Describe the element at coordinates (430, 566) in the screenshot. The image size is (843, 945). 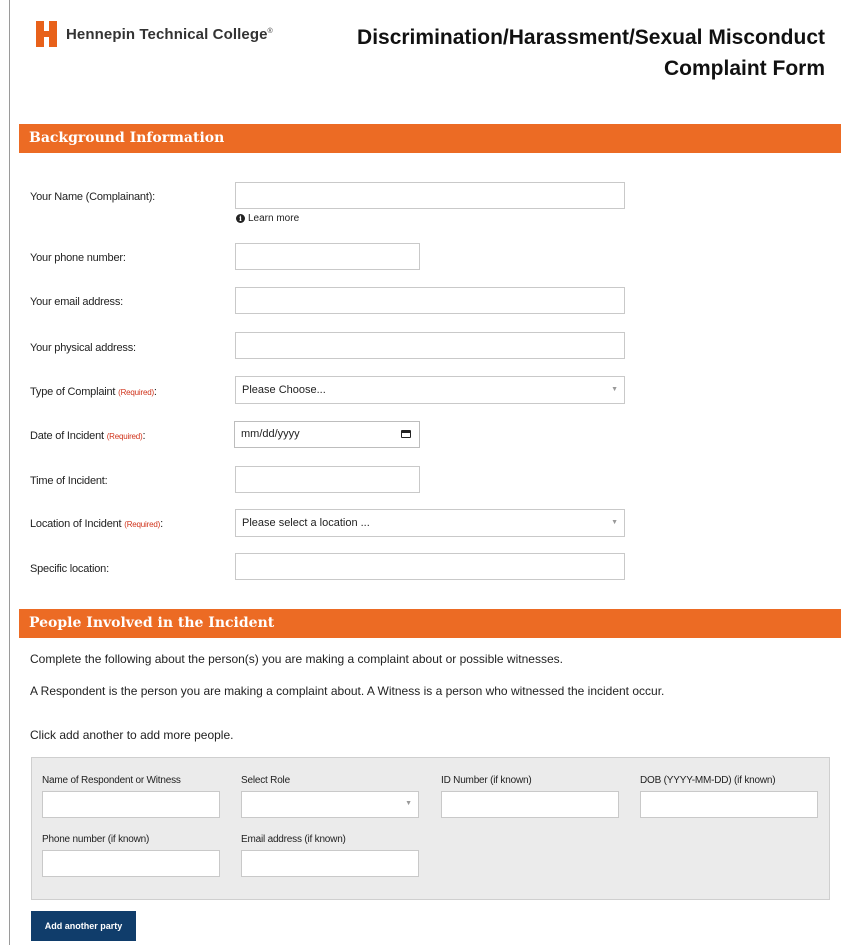
I see `specific-location-input` at that location.